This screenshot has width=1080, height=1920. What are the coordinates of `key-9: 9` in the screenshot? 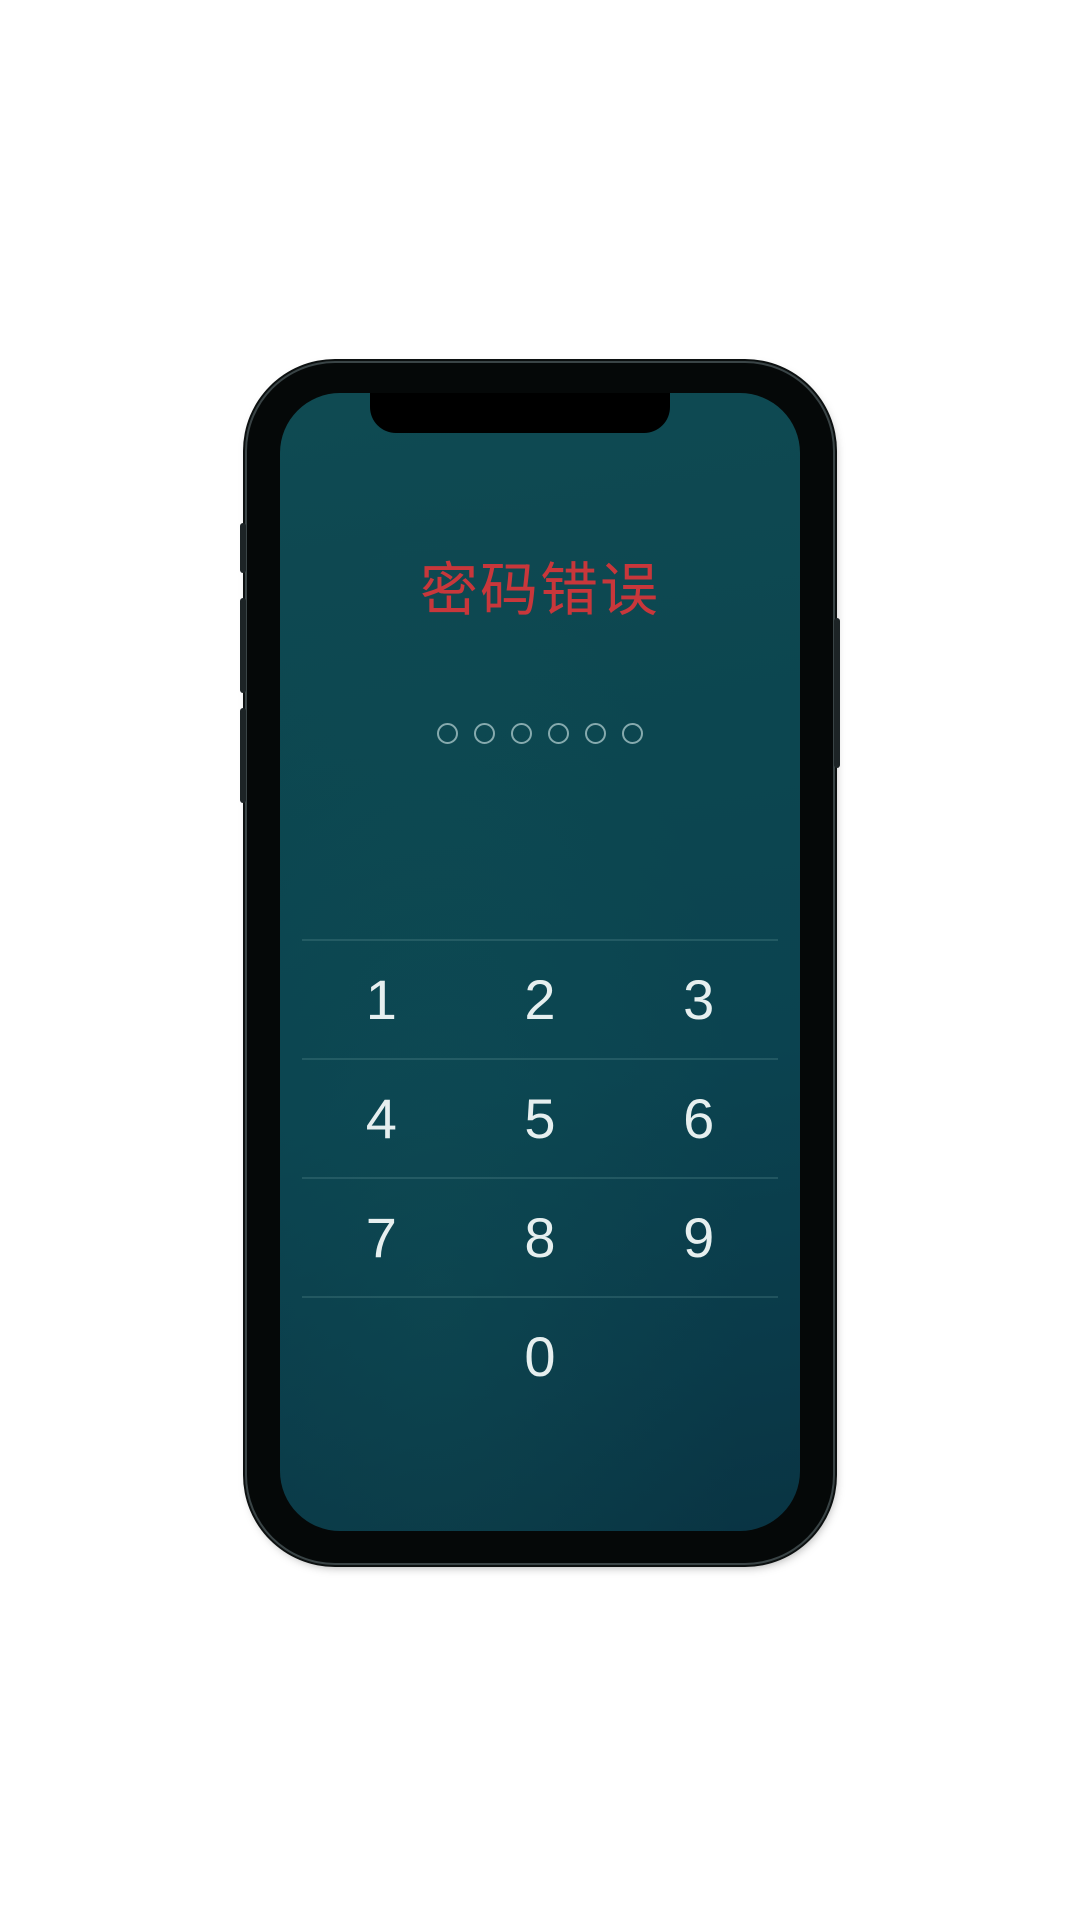 It's located at (698, 1237).